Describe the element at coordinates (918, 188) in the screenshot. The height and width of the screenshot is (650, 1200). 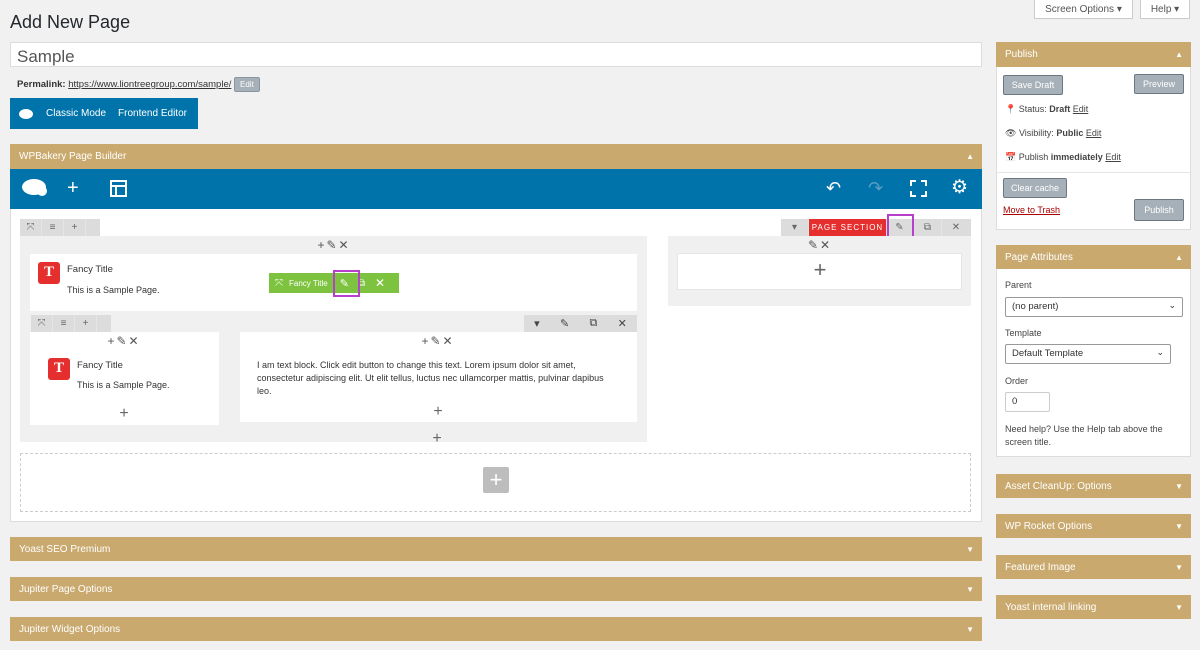
I see `fullscreen-icon` at that location.